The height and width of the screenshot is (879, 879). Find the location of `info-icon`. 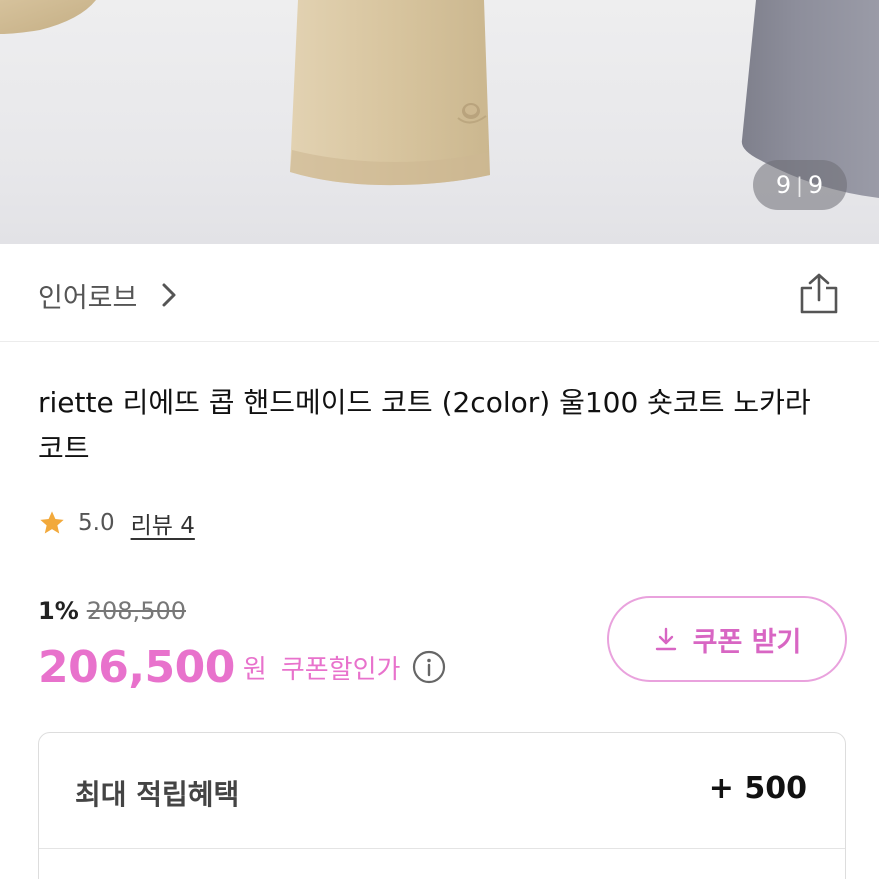

info-icon is located at coordinates (429, 667).